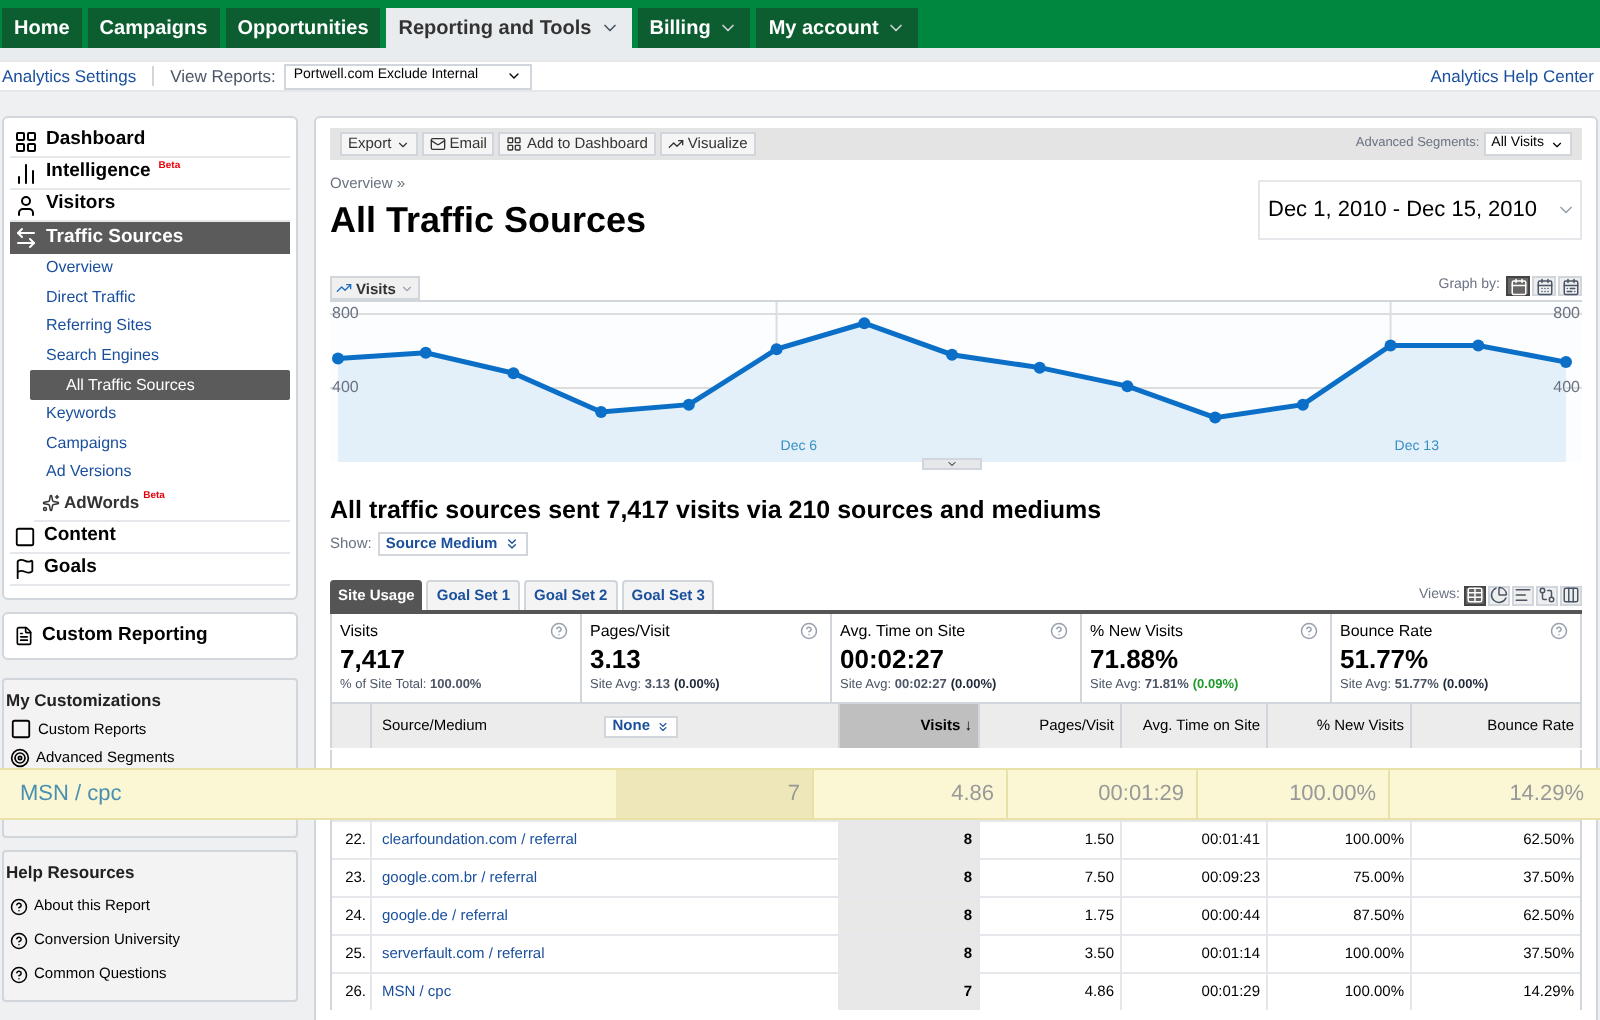 This screenshot has height=1020, width=1600. Describe the element at coordinates (1420, 210) in the screenshot. I see `date-range-picker: Dec 1, 2010 - Dec 15, 2010` at that location.